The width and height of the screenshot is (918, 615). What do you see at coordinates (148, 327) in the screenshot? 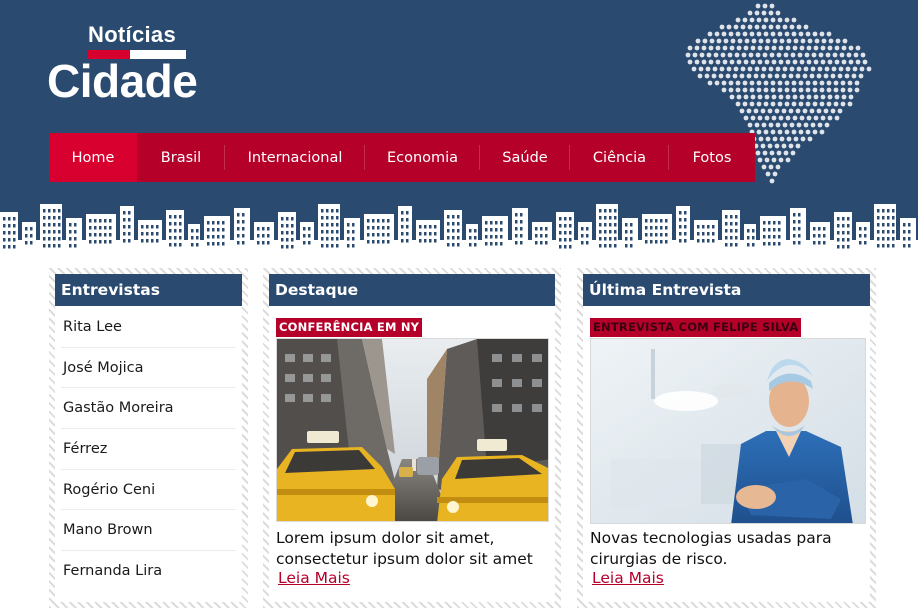
I see `list-item: Rita Lee` at bounding box center [148, 327].